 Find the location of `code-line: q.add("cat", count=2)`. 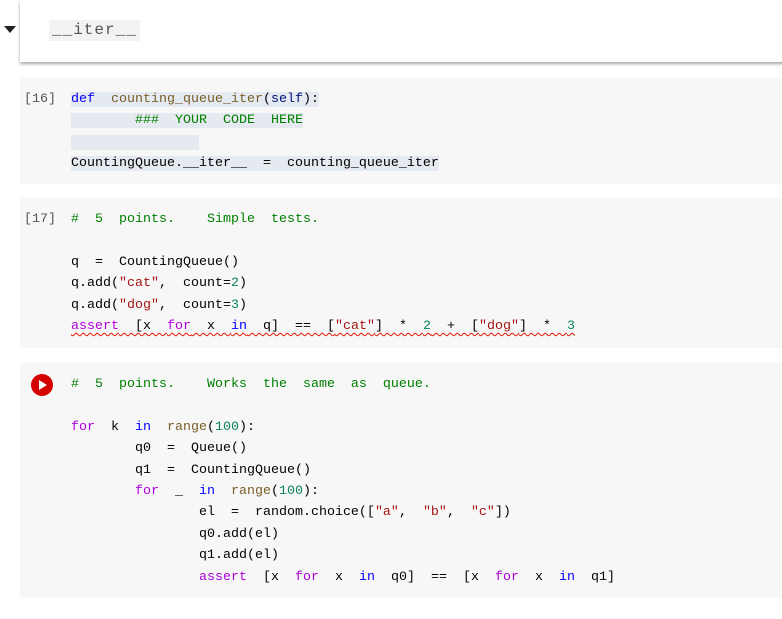

code-line: q.add("cat", count=2) is located at coordinates (323, 283).